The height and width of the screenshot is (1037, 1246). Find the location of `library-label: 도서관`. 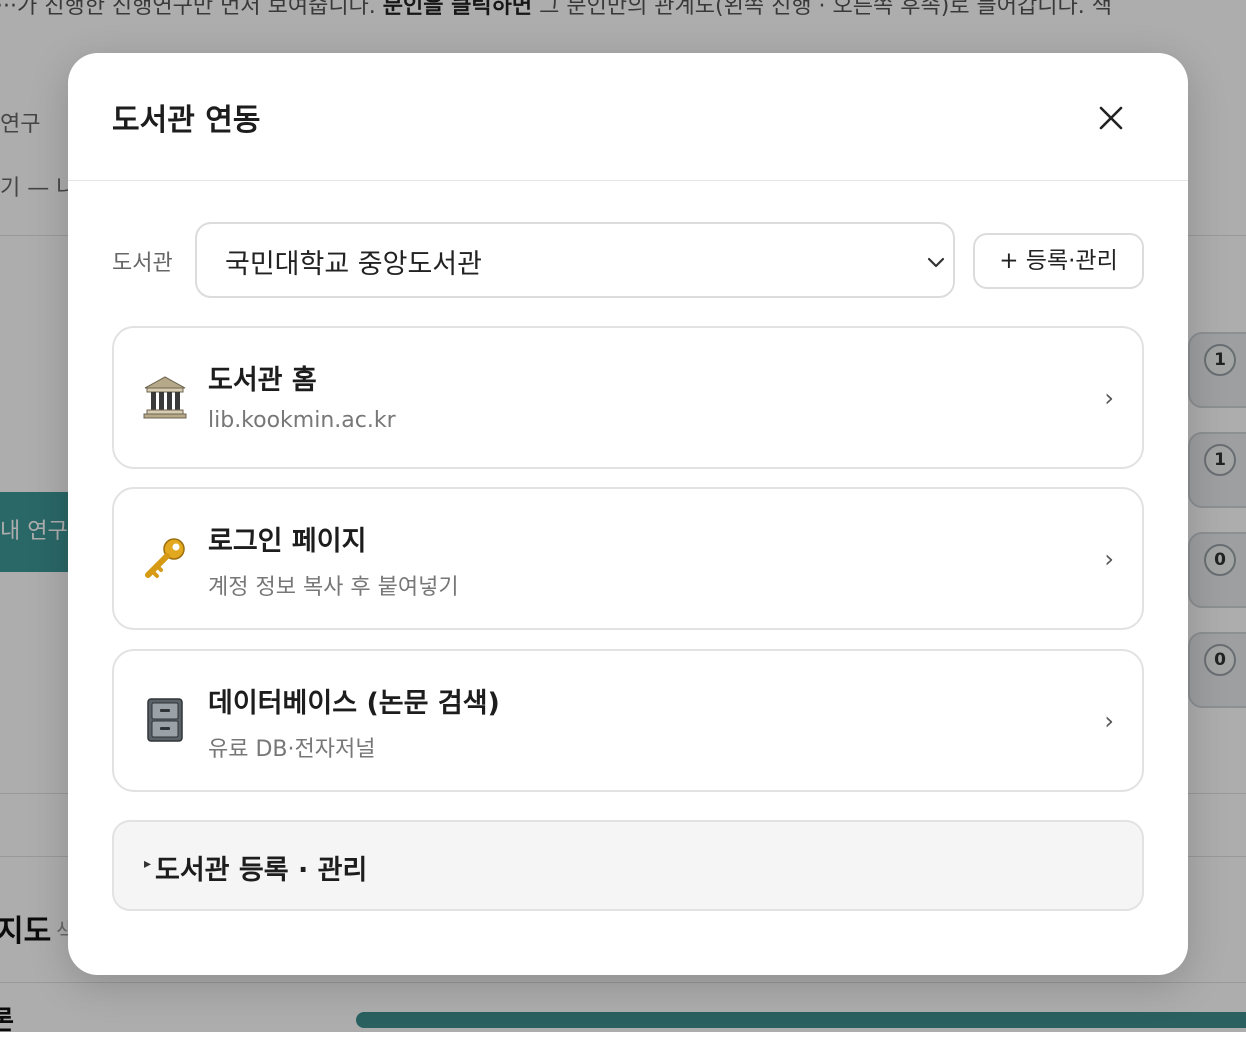

library-label: 도서관 is located at coordinates (142, 263).